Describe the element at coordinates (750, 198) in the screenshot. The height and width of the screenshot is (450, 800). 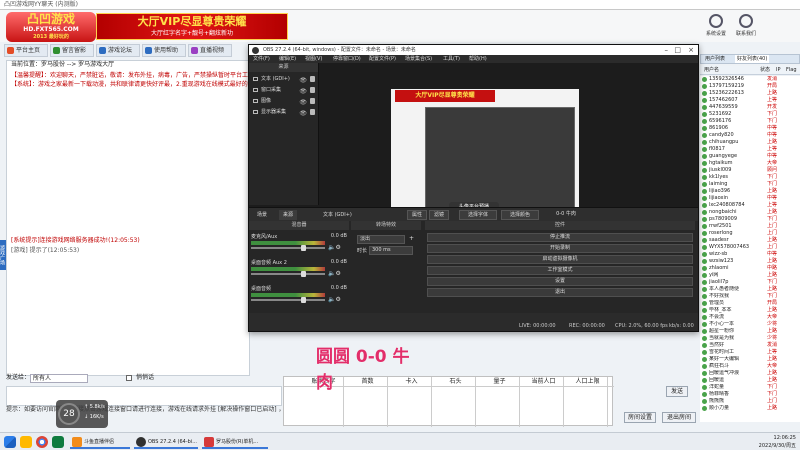
I see `user-list-row: lijiaoxin 中等` at that location.